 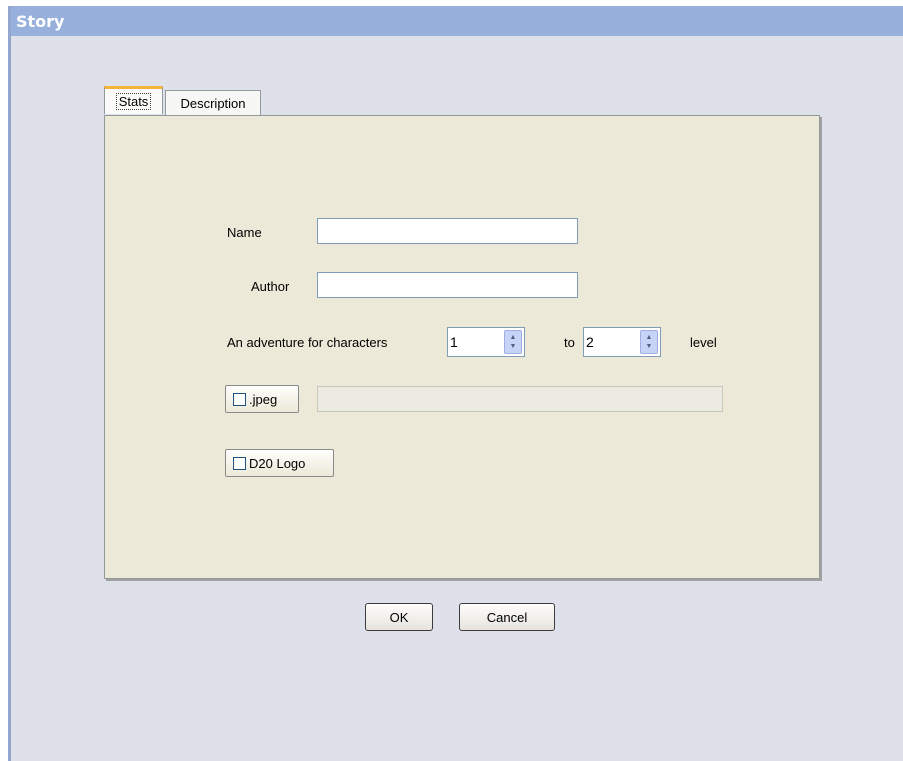 What do you see at coordinates (399, 617) in the screenshot?
I see `ok-button: OK` at bounding box center [399, 617].